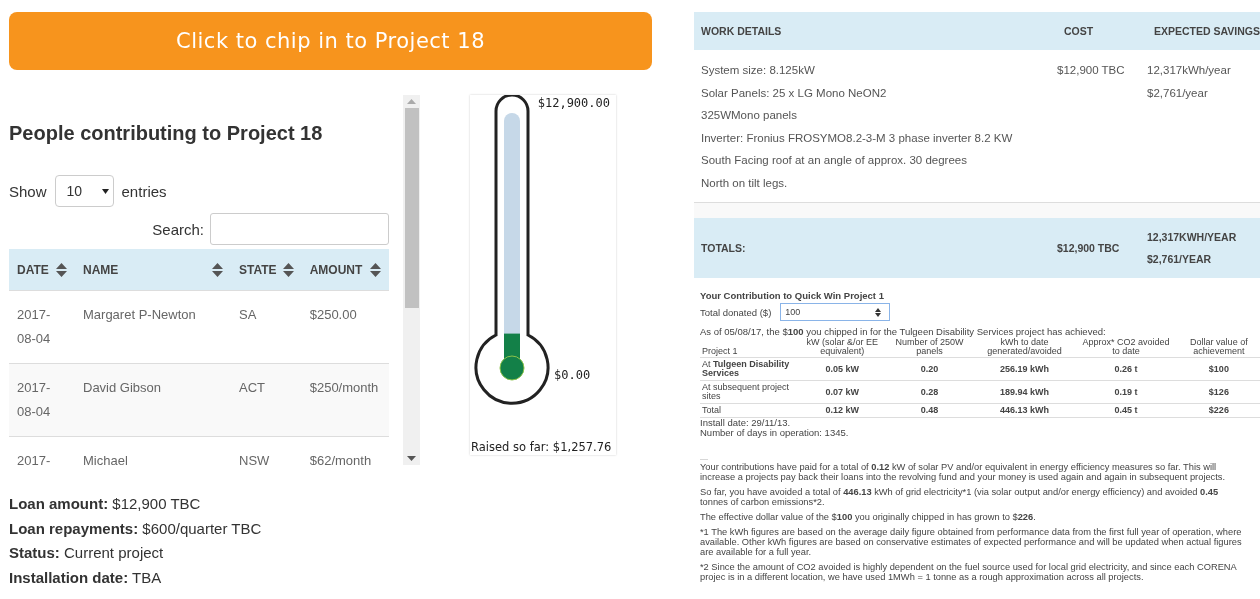 This screenshot has height=599, width=1260. What do you see at coordinates (573, 103) in the screenshot?
I see `max-value-label: $12,900.00` at bounding box center [573, 103].